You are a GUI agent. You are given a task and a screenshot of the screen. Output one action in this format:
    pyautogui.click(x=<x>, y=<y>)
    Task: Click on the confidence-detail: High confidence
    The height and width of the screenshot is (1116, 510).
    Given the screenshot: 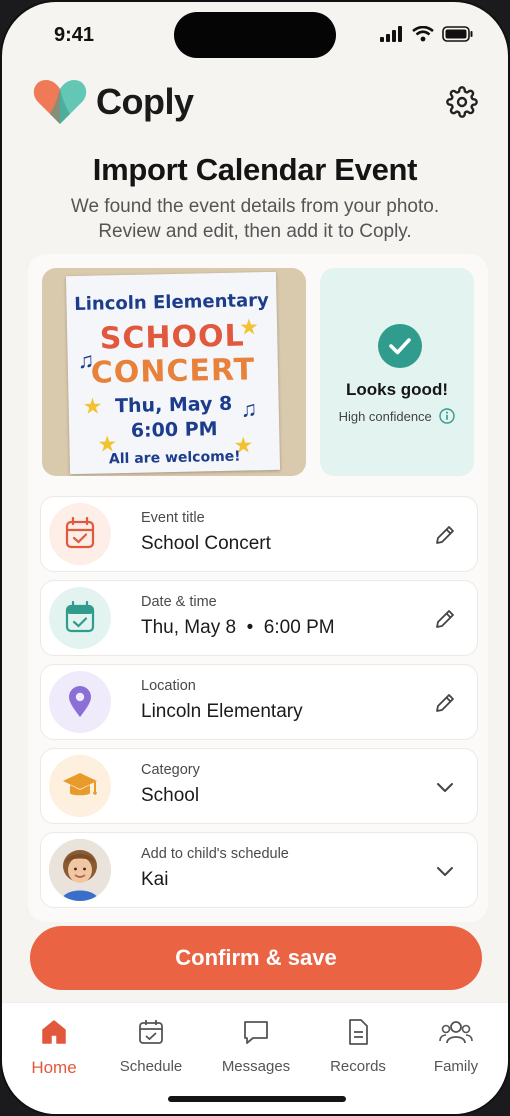 What is the action you would take?
    pyautogui.click(x=397, y=416)
    